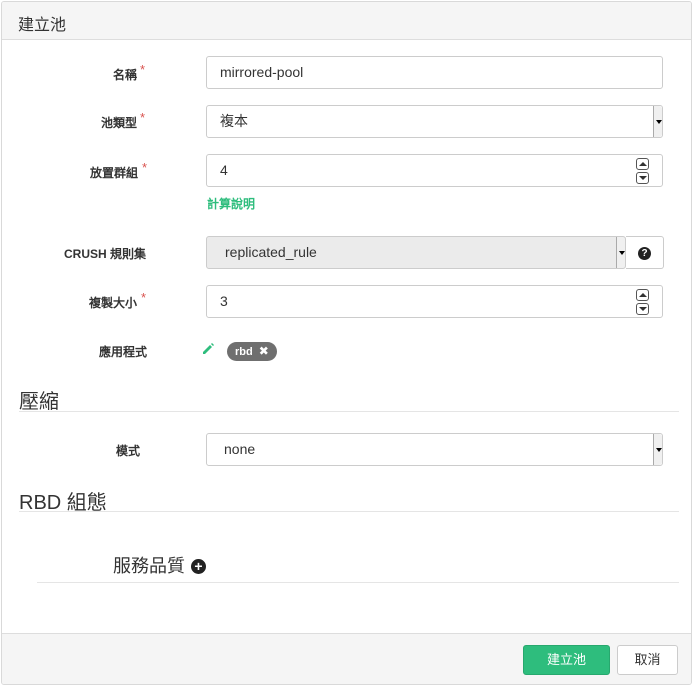 Image resolution: width=694 pixels, height=686 pixels. I want to click on name-required-mark: *, so click(143, 69).